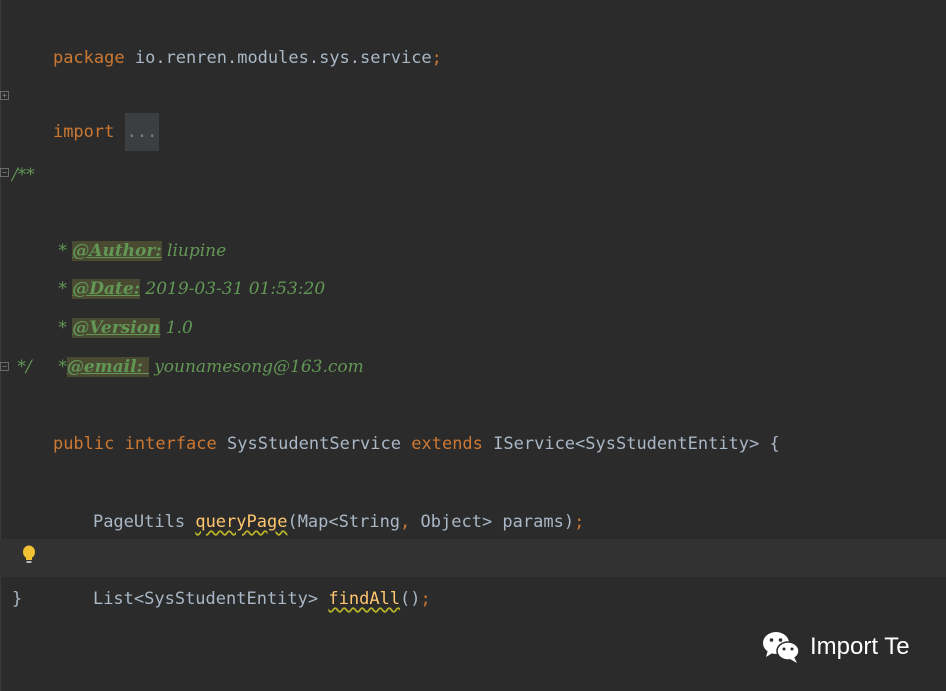 The height and width of the screenshot is (691, 946). Describe the element at coordinates (107, 367) in the screenshot. I see `javadoc-email-tag: @email:` at that location.